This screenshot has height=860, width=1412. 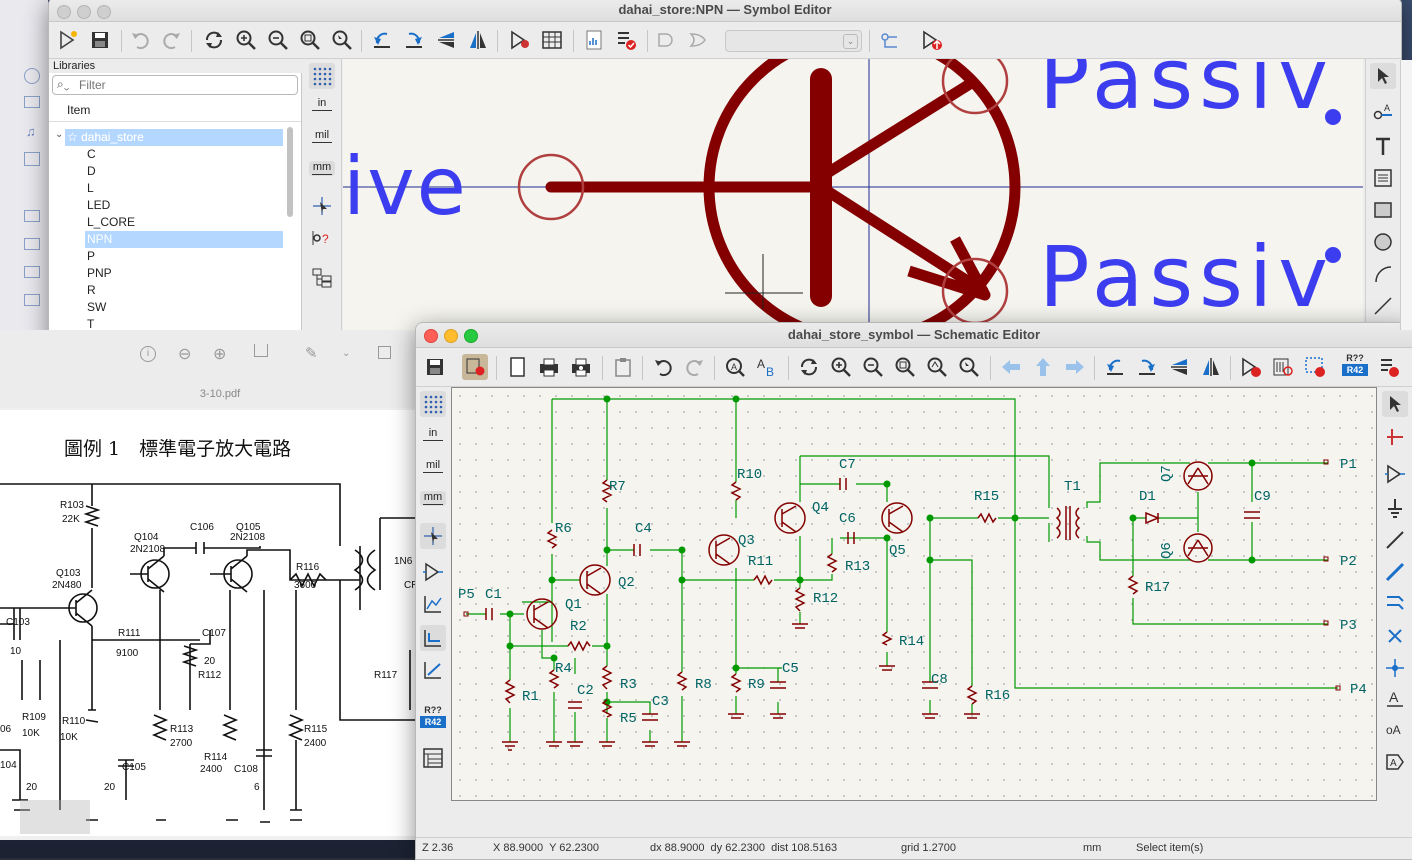 What do you see at coordinates (322, 238) in the screenshot?
I see `pin-help-icon: ?` at bounding box center [322, 238].